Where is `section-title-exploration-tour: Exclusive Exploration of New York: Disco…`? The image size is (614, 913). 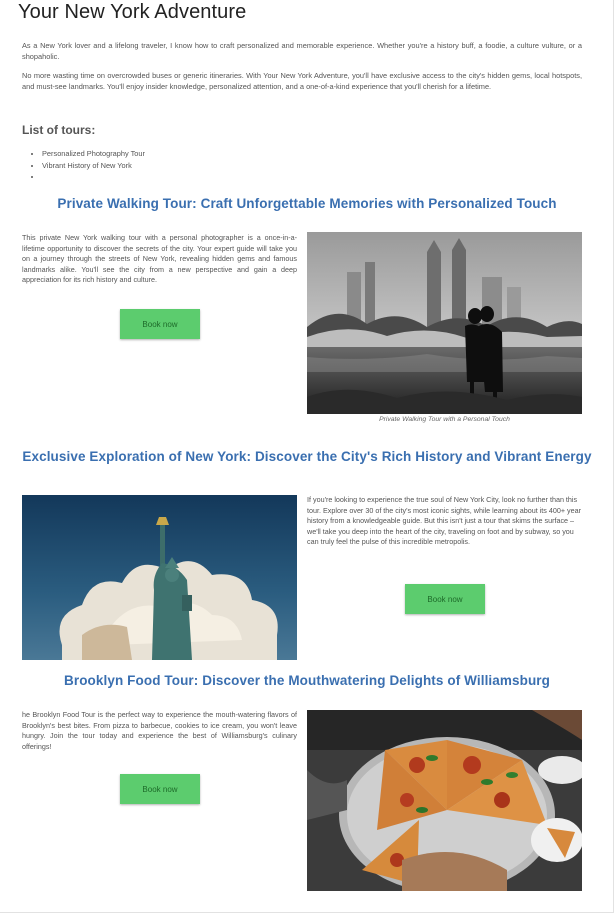 section-title-exploration-tour: Exclusive Exploration of New York: Disco… is located at coordinates (307, 456).